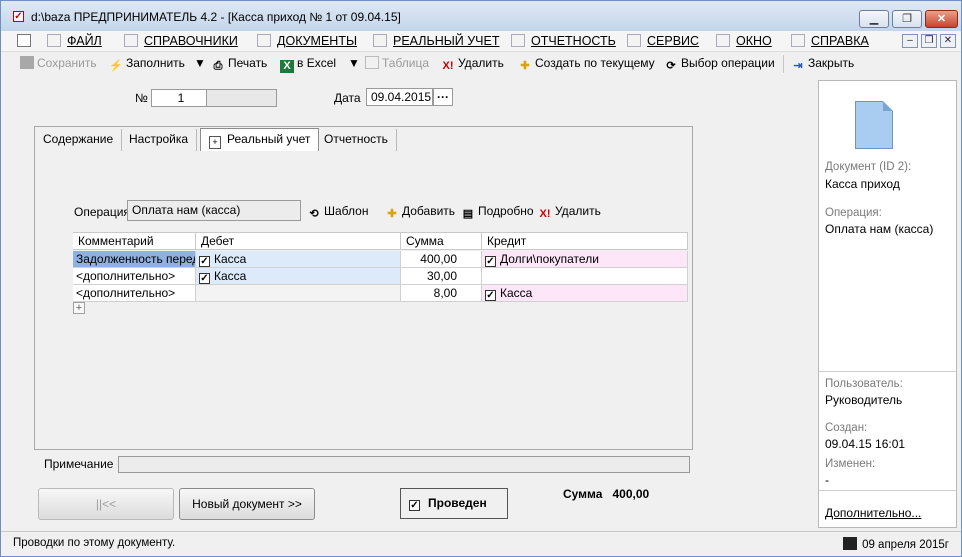 This screenshot has width=962, height=557. I want to click on menu-service: СЕРВИС, so click(663, 42).